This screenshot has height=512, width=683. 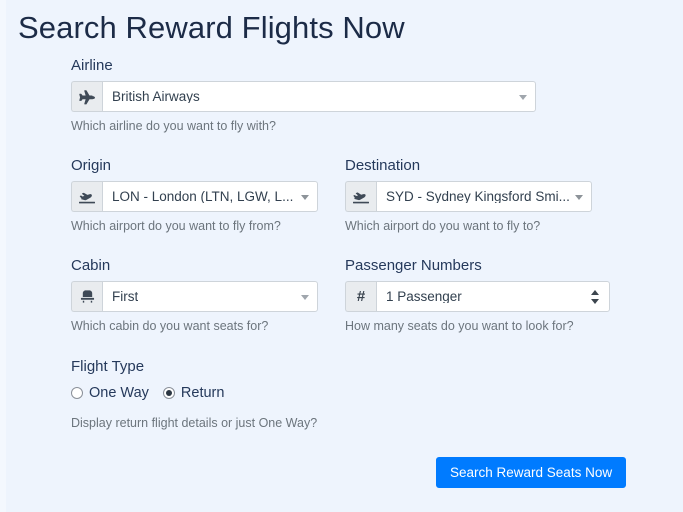 What do you see at coordinates (173, 126) in the screenshot?
I see `airline-help-text: Which airline do you want to fly with?` at bounding box center [173, 126].